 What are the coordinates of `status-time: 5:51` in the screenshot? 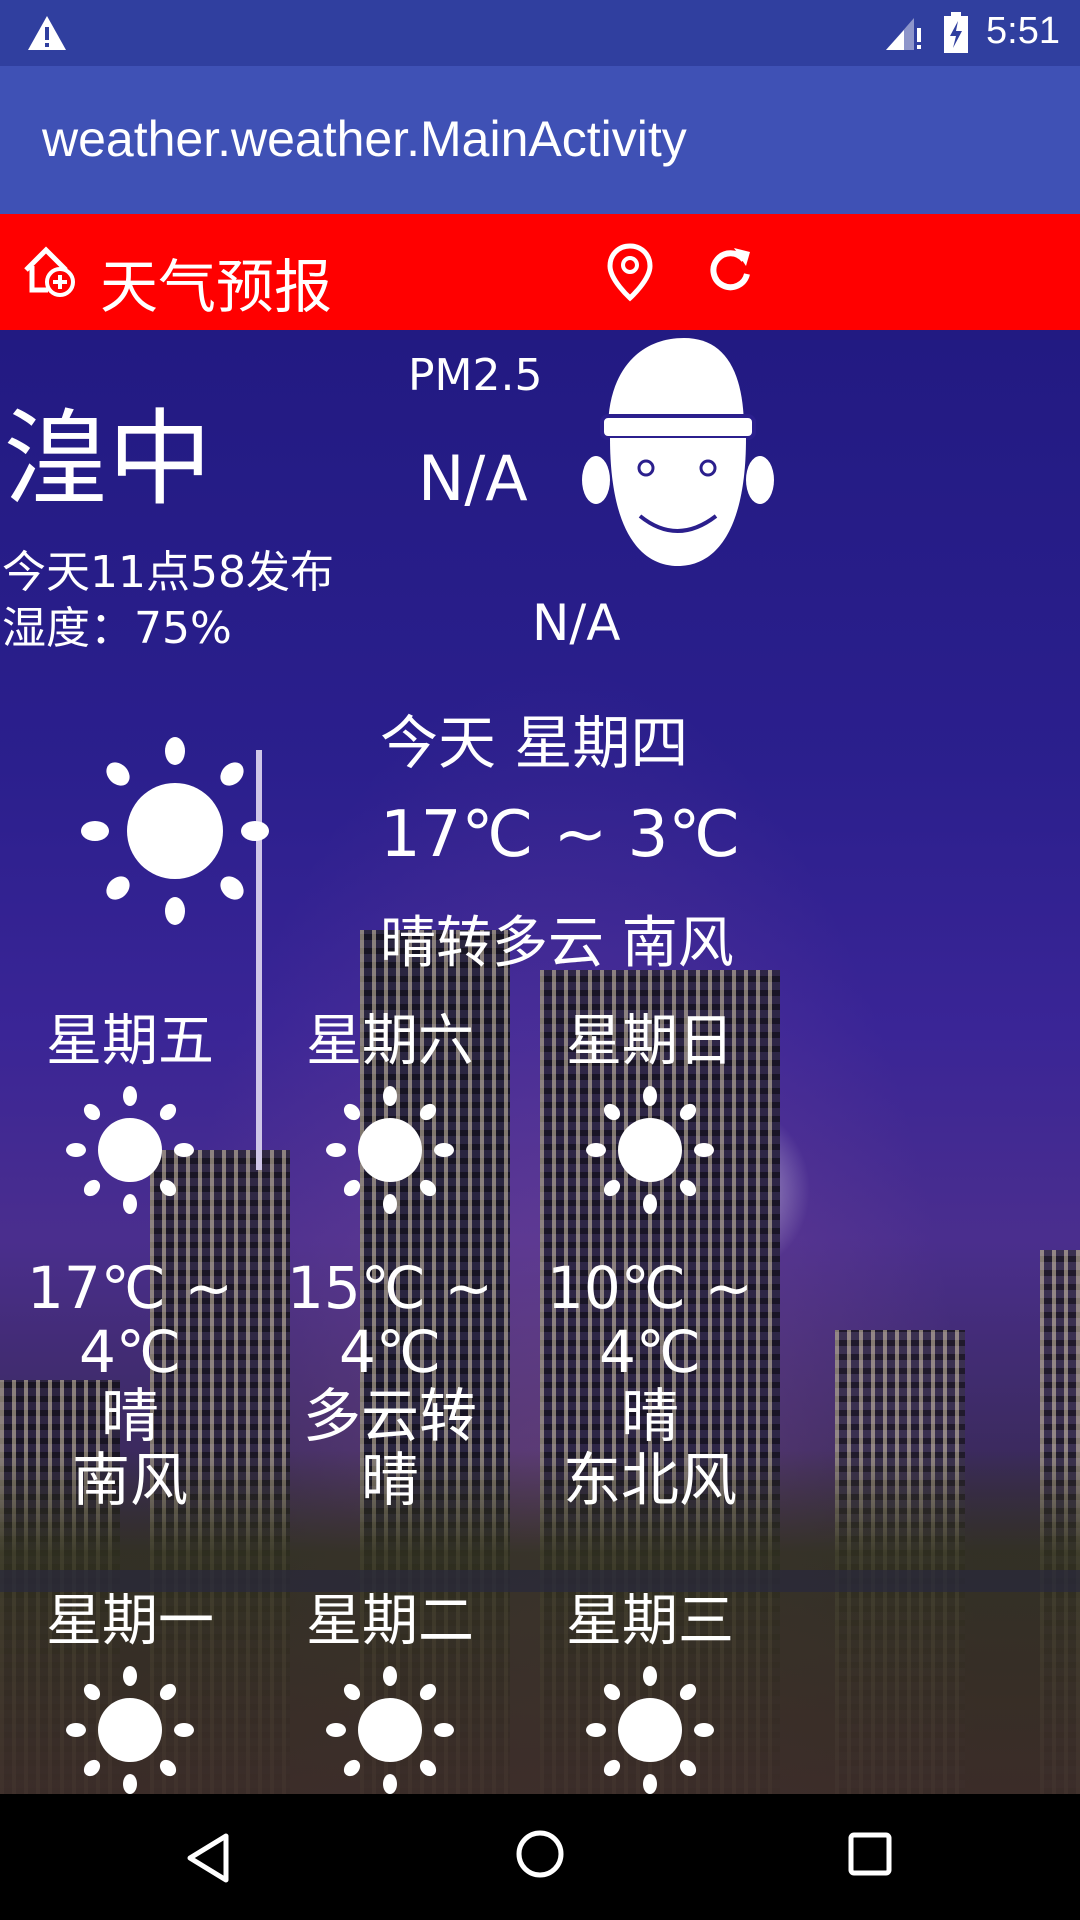 It's located at (1023, 31).